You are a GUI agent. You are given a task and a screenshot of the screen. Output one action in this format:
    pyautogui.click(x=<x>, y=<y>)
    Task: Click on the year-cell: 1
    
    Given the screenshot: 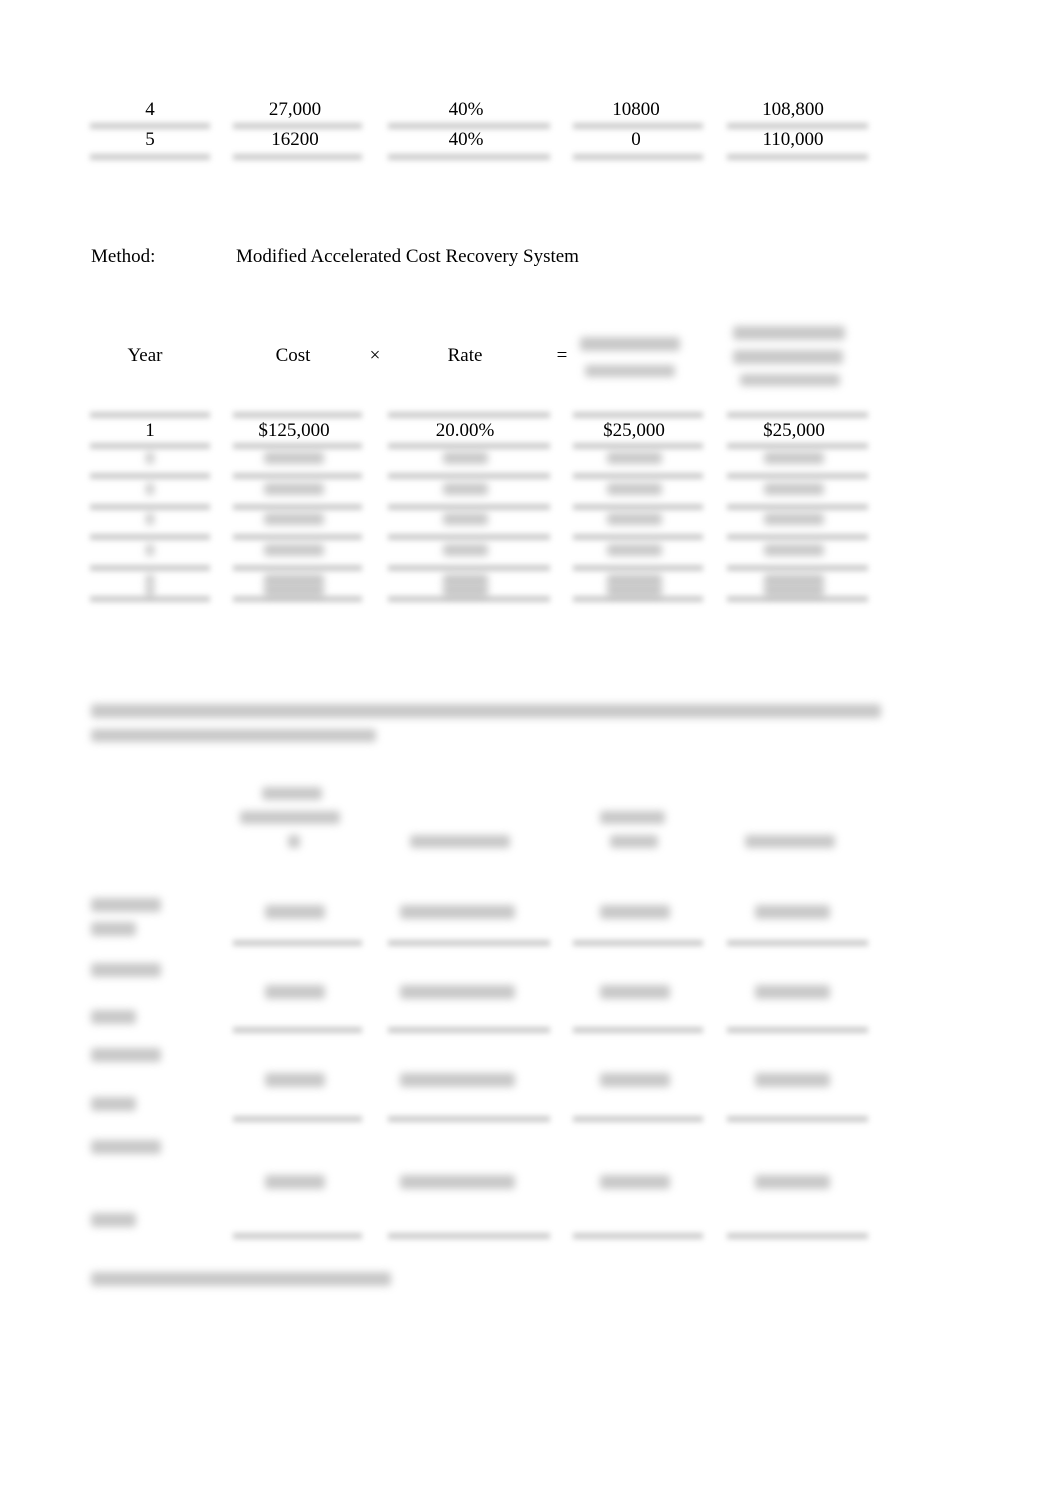 What is the action you would take?
    pyautogui.click(x=150, y=430)
    